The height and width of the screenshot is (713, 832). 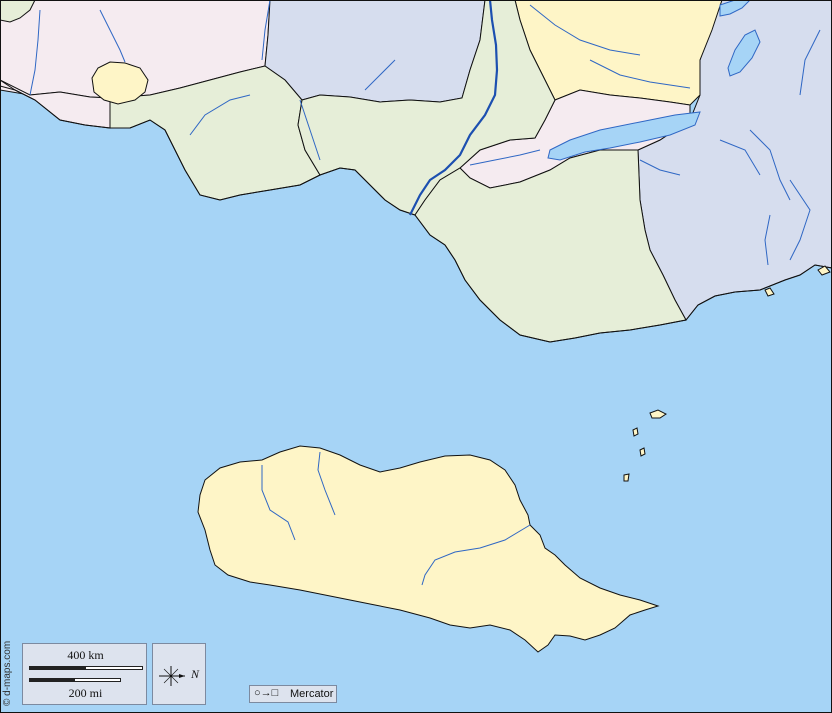 I want to click on scale-mi-label: 200 mi, so click(x=85, y=693).